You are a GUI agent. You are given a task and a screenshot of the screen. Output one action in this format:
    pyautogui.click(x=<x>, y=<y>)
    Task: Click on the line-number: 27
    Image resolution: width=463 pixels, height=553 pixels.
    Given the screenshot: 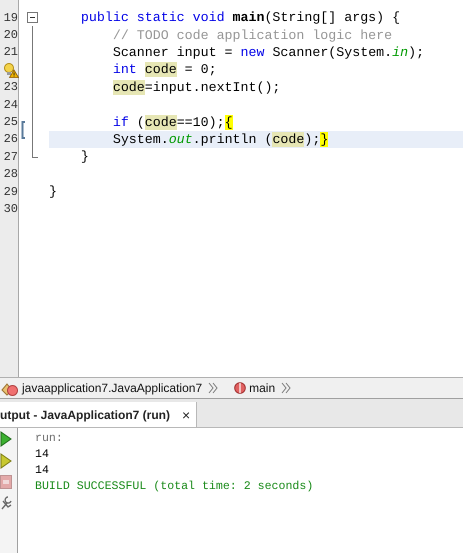 What is the action you would take?
    pyautogui.click(x=11, y=157)
    